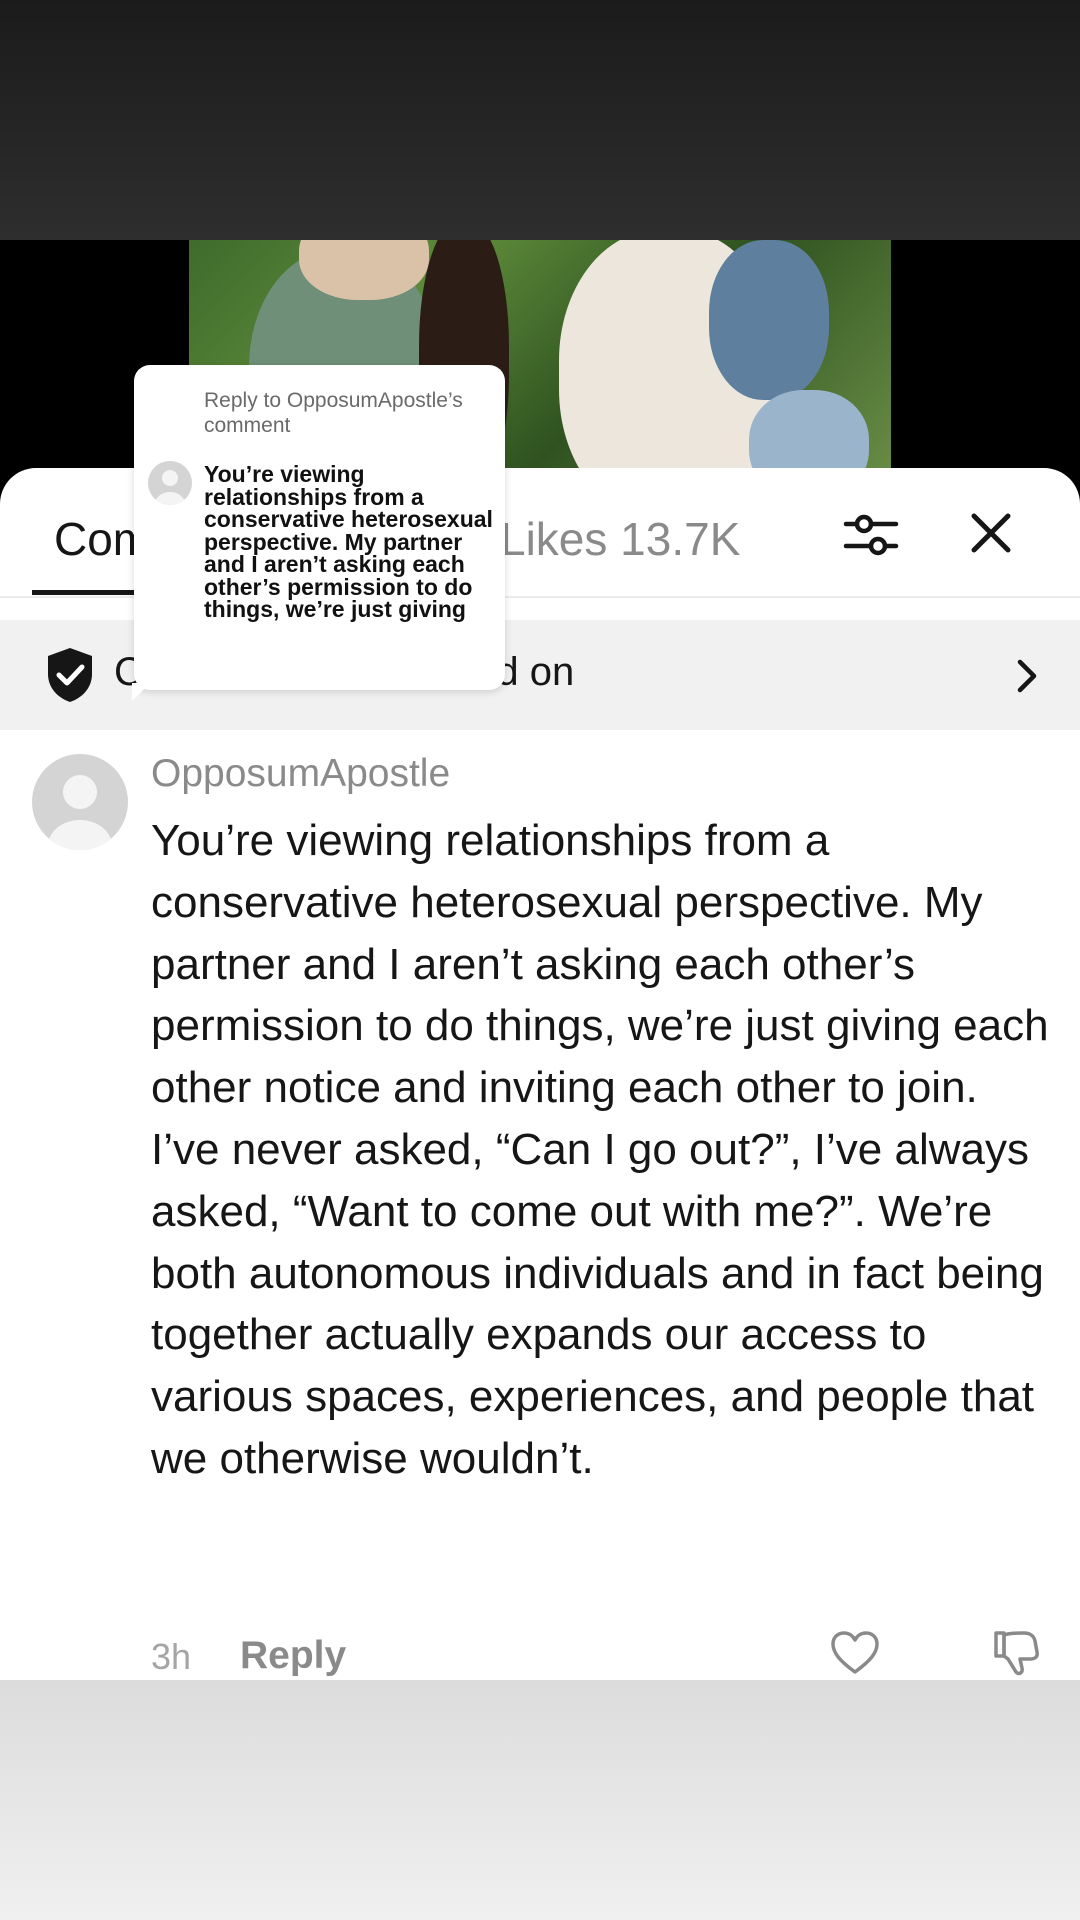 This screenshot has width=1080, height=1920. What do you see at coordinates (1015, 1653) in the screenshot?
I see `thumbs-down-icon` at bounding box center [1015, 1653].